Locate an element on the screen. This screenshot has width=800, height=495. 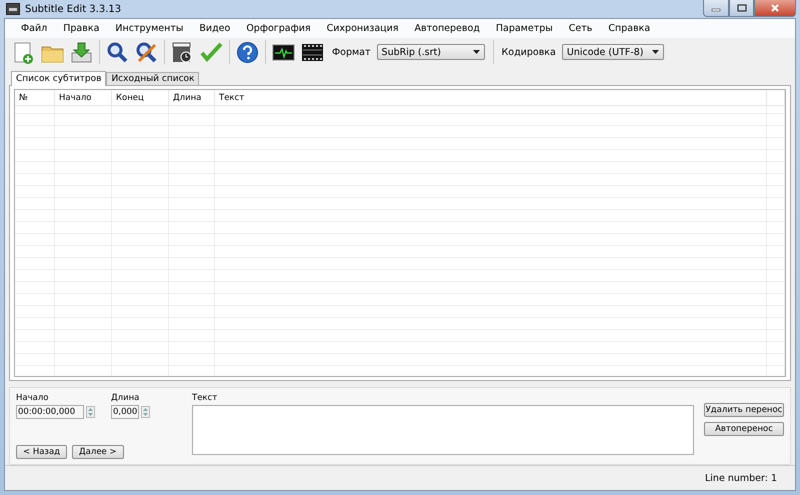
status-text: Line number: 1 is located at coordinates (741, 478).